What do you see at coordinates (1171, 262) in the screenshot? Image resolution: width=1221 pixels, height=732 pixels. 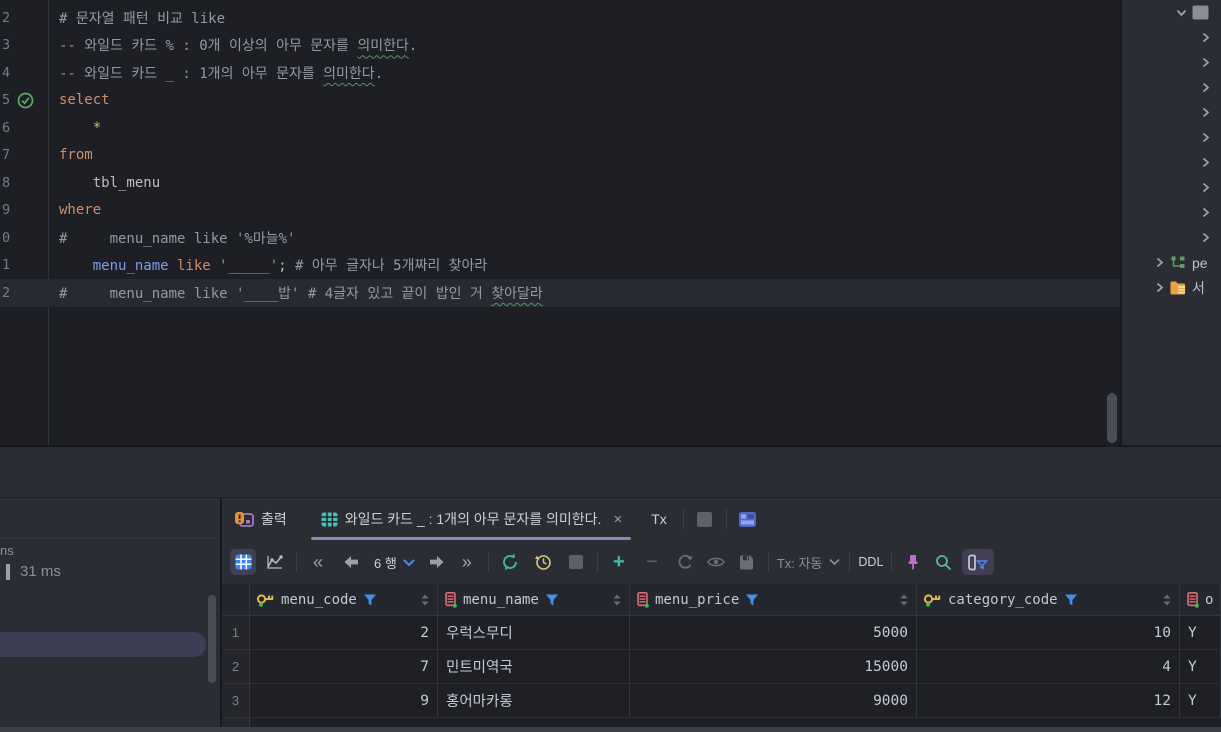 I see `tree-item: pe` at bounding box center [1171, 262].